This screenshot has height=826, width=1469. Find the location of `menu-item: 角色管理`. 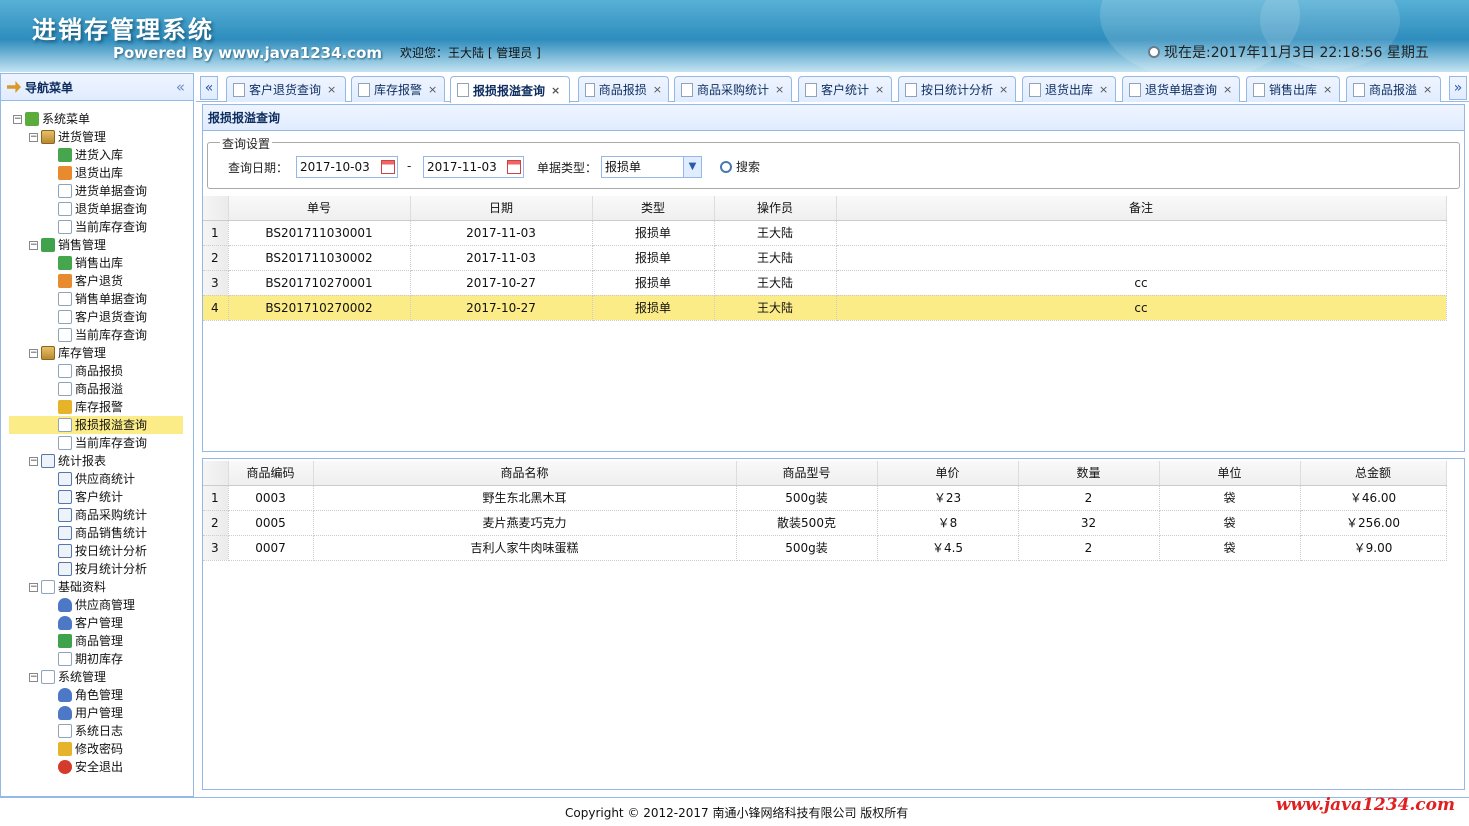

menu-item: 角色管理 is located at coordinates (97, 695).